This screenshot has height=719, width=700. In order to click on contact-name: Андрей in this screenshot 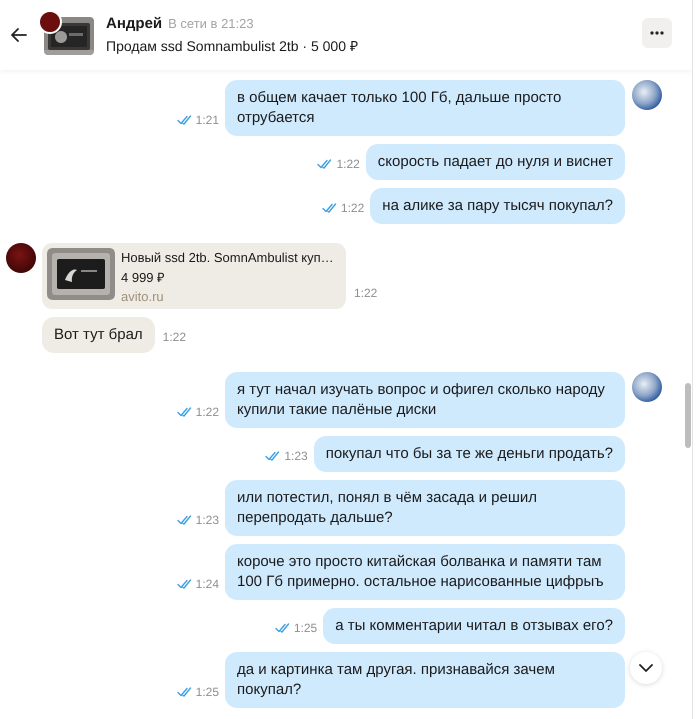, I will do `click(134, 23)`.